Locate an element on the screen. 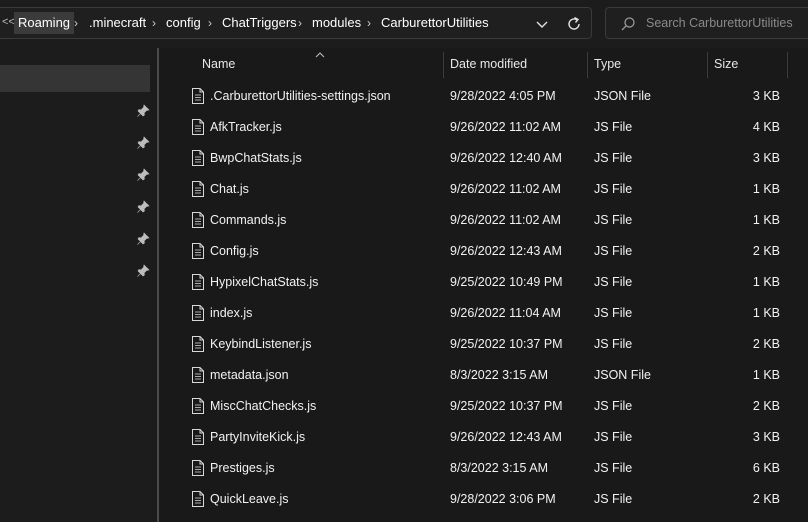 Image resolution: width=808 pixels, height=522 pixels. column-headers: Name Date modified Type Size is located at coordinates (490, 64).